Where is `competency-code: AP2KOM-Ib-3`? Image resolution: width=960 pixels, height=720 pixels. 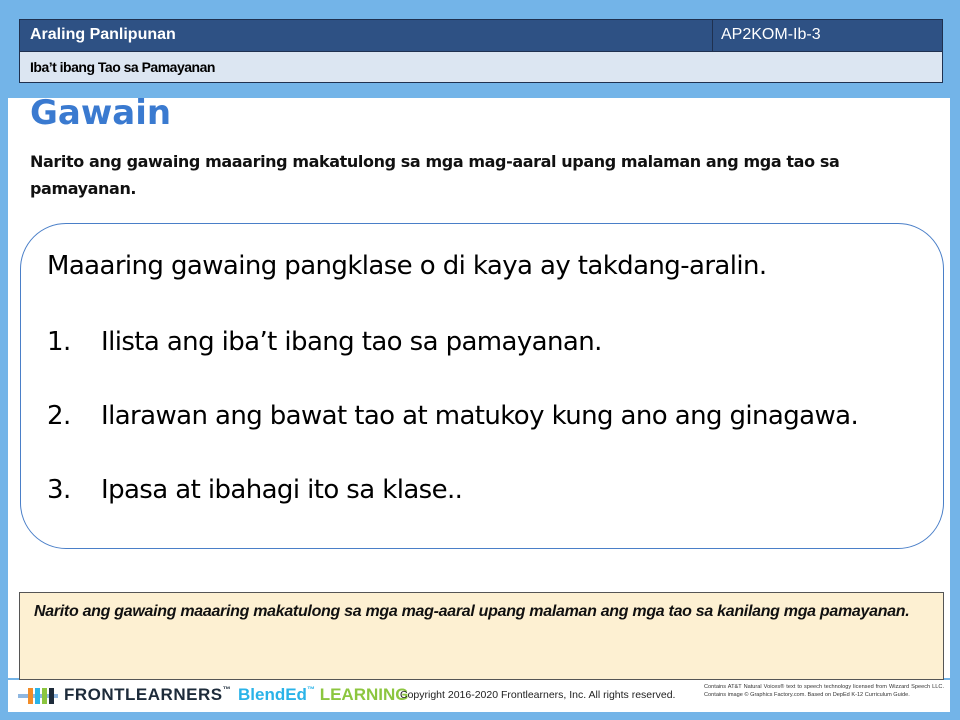
competency-code: AP2KOM-Ib-3 is located at coordinates (771, 34).